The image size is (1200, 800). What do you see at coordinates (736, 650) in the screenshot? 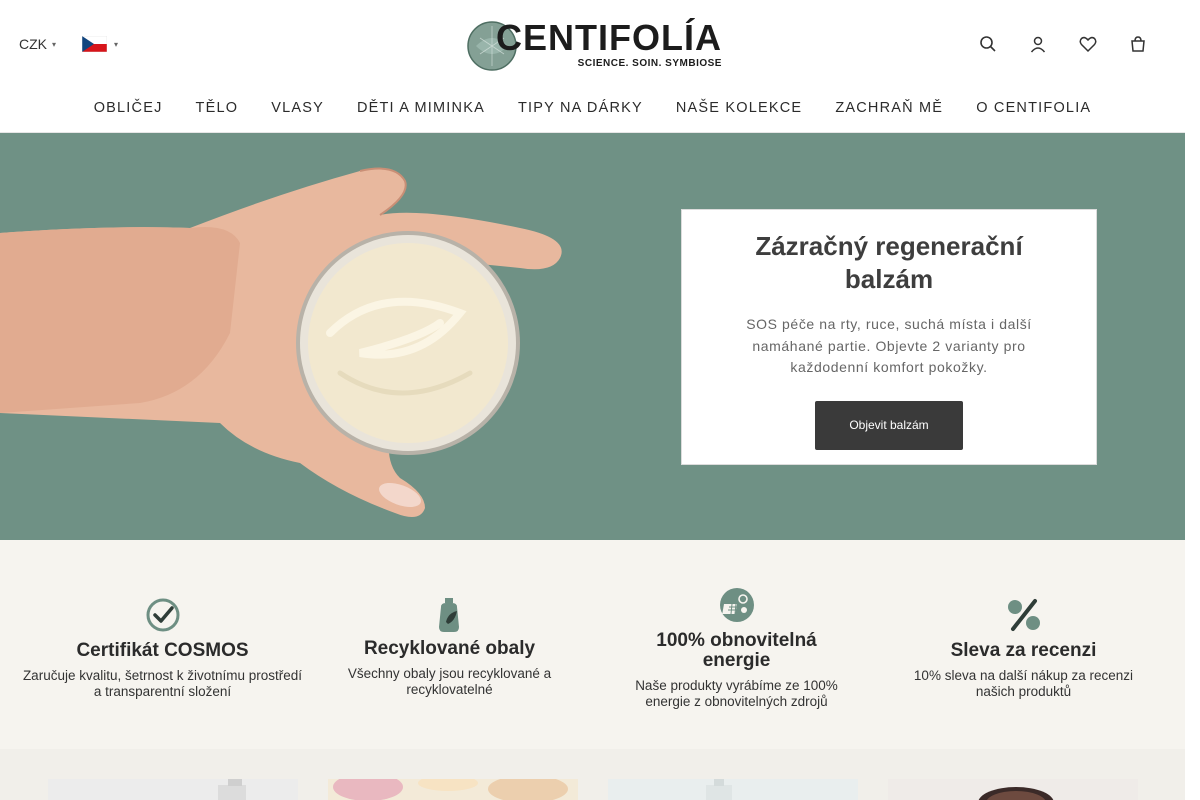
I see `feature-title: 100% obnovitelná energie` at bounding box center [736, 650].